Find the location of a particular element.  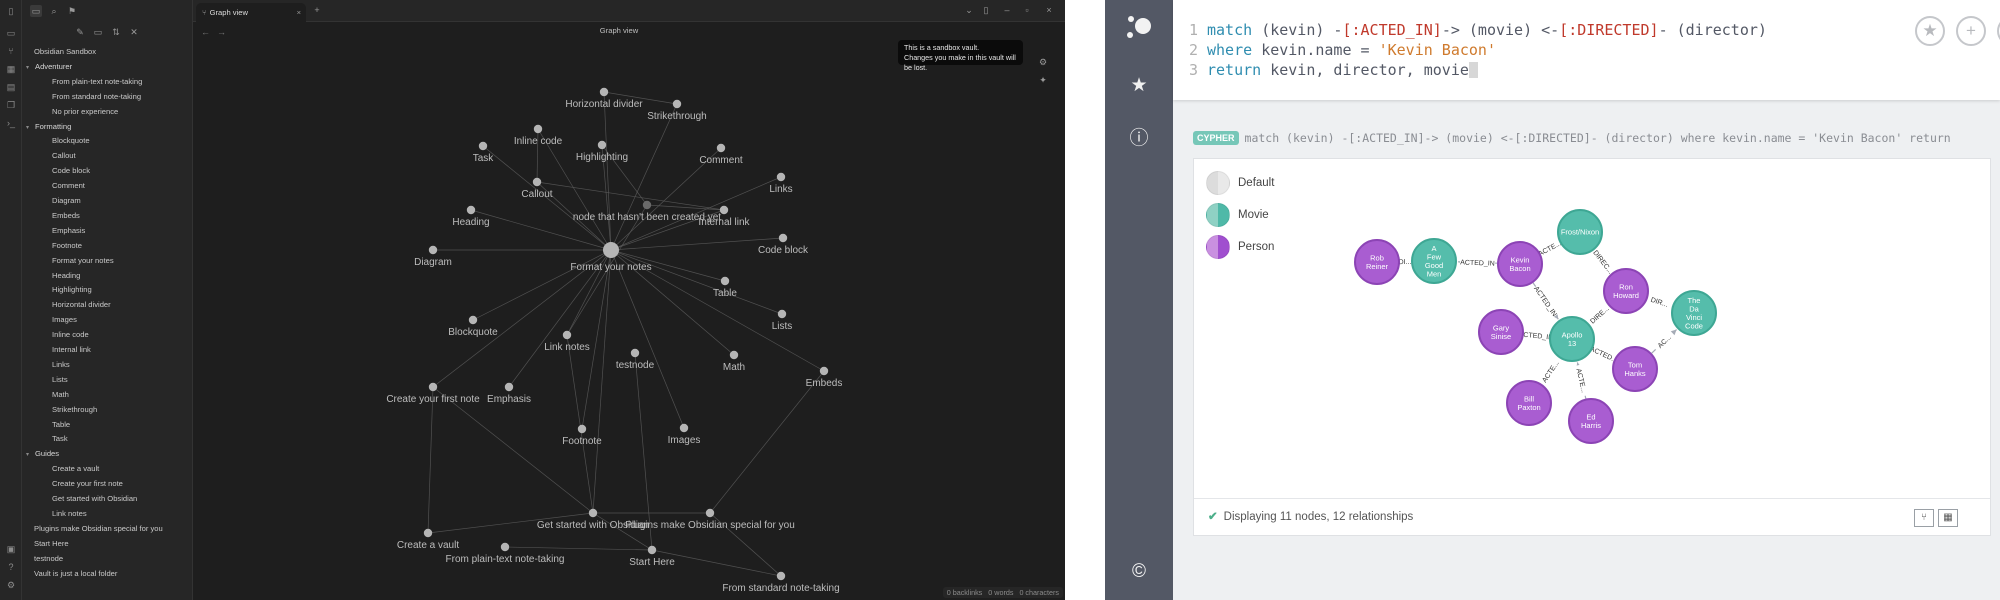

add-plus-button: + is located at coordinates (1971, 31).